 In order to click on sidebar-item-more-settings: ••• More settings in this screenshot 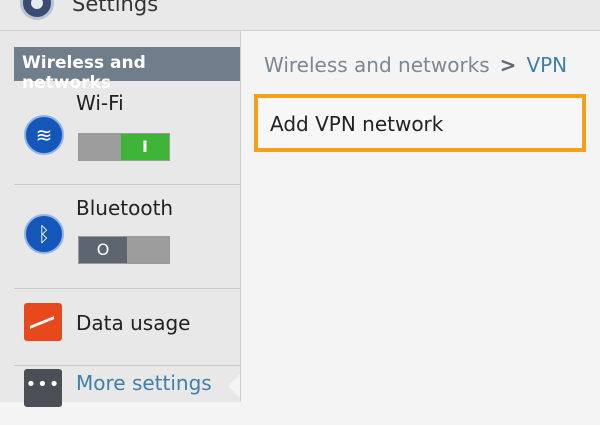, I will do `click(127, 395)`.